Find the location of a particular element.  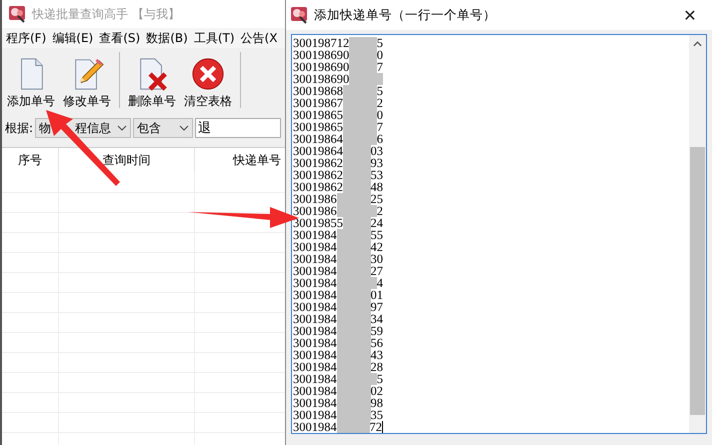

window-title: 快递批量查询高手 【与我】 is located at coordinates (106, 14).